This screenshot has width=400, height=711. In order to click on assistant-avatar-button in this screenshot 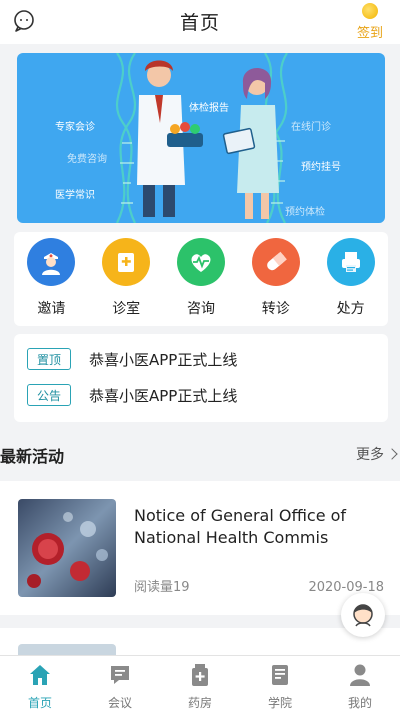, I will do `click(363, 615)`.